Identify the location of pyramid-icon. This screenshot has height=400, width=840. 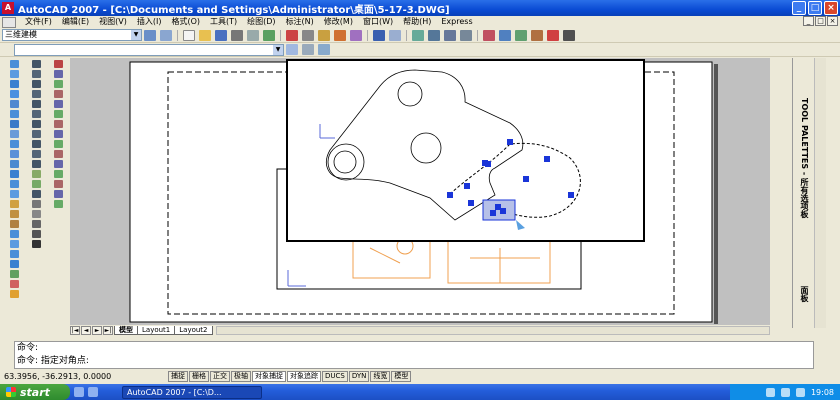
(14, 124).